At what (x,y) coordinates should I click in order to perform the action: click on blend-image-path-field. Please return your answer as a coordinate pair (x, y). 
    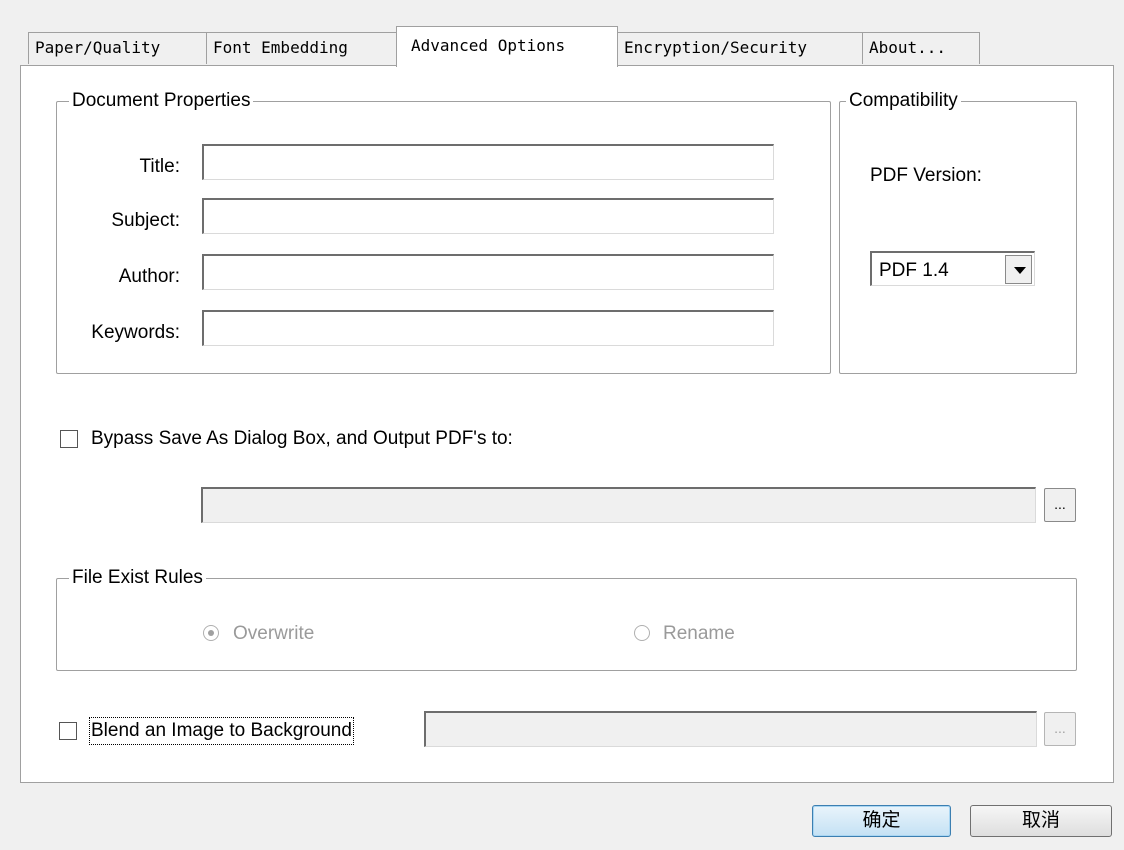
    Looking at the image, I should click on (730, 729).